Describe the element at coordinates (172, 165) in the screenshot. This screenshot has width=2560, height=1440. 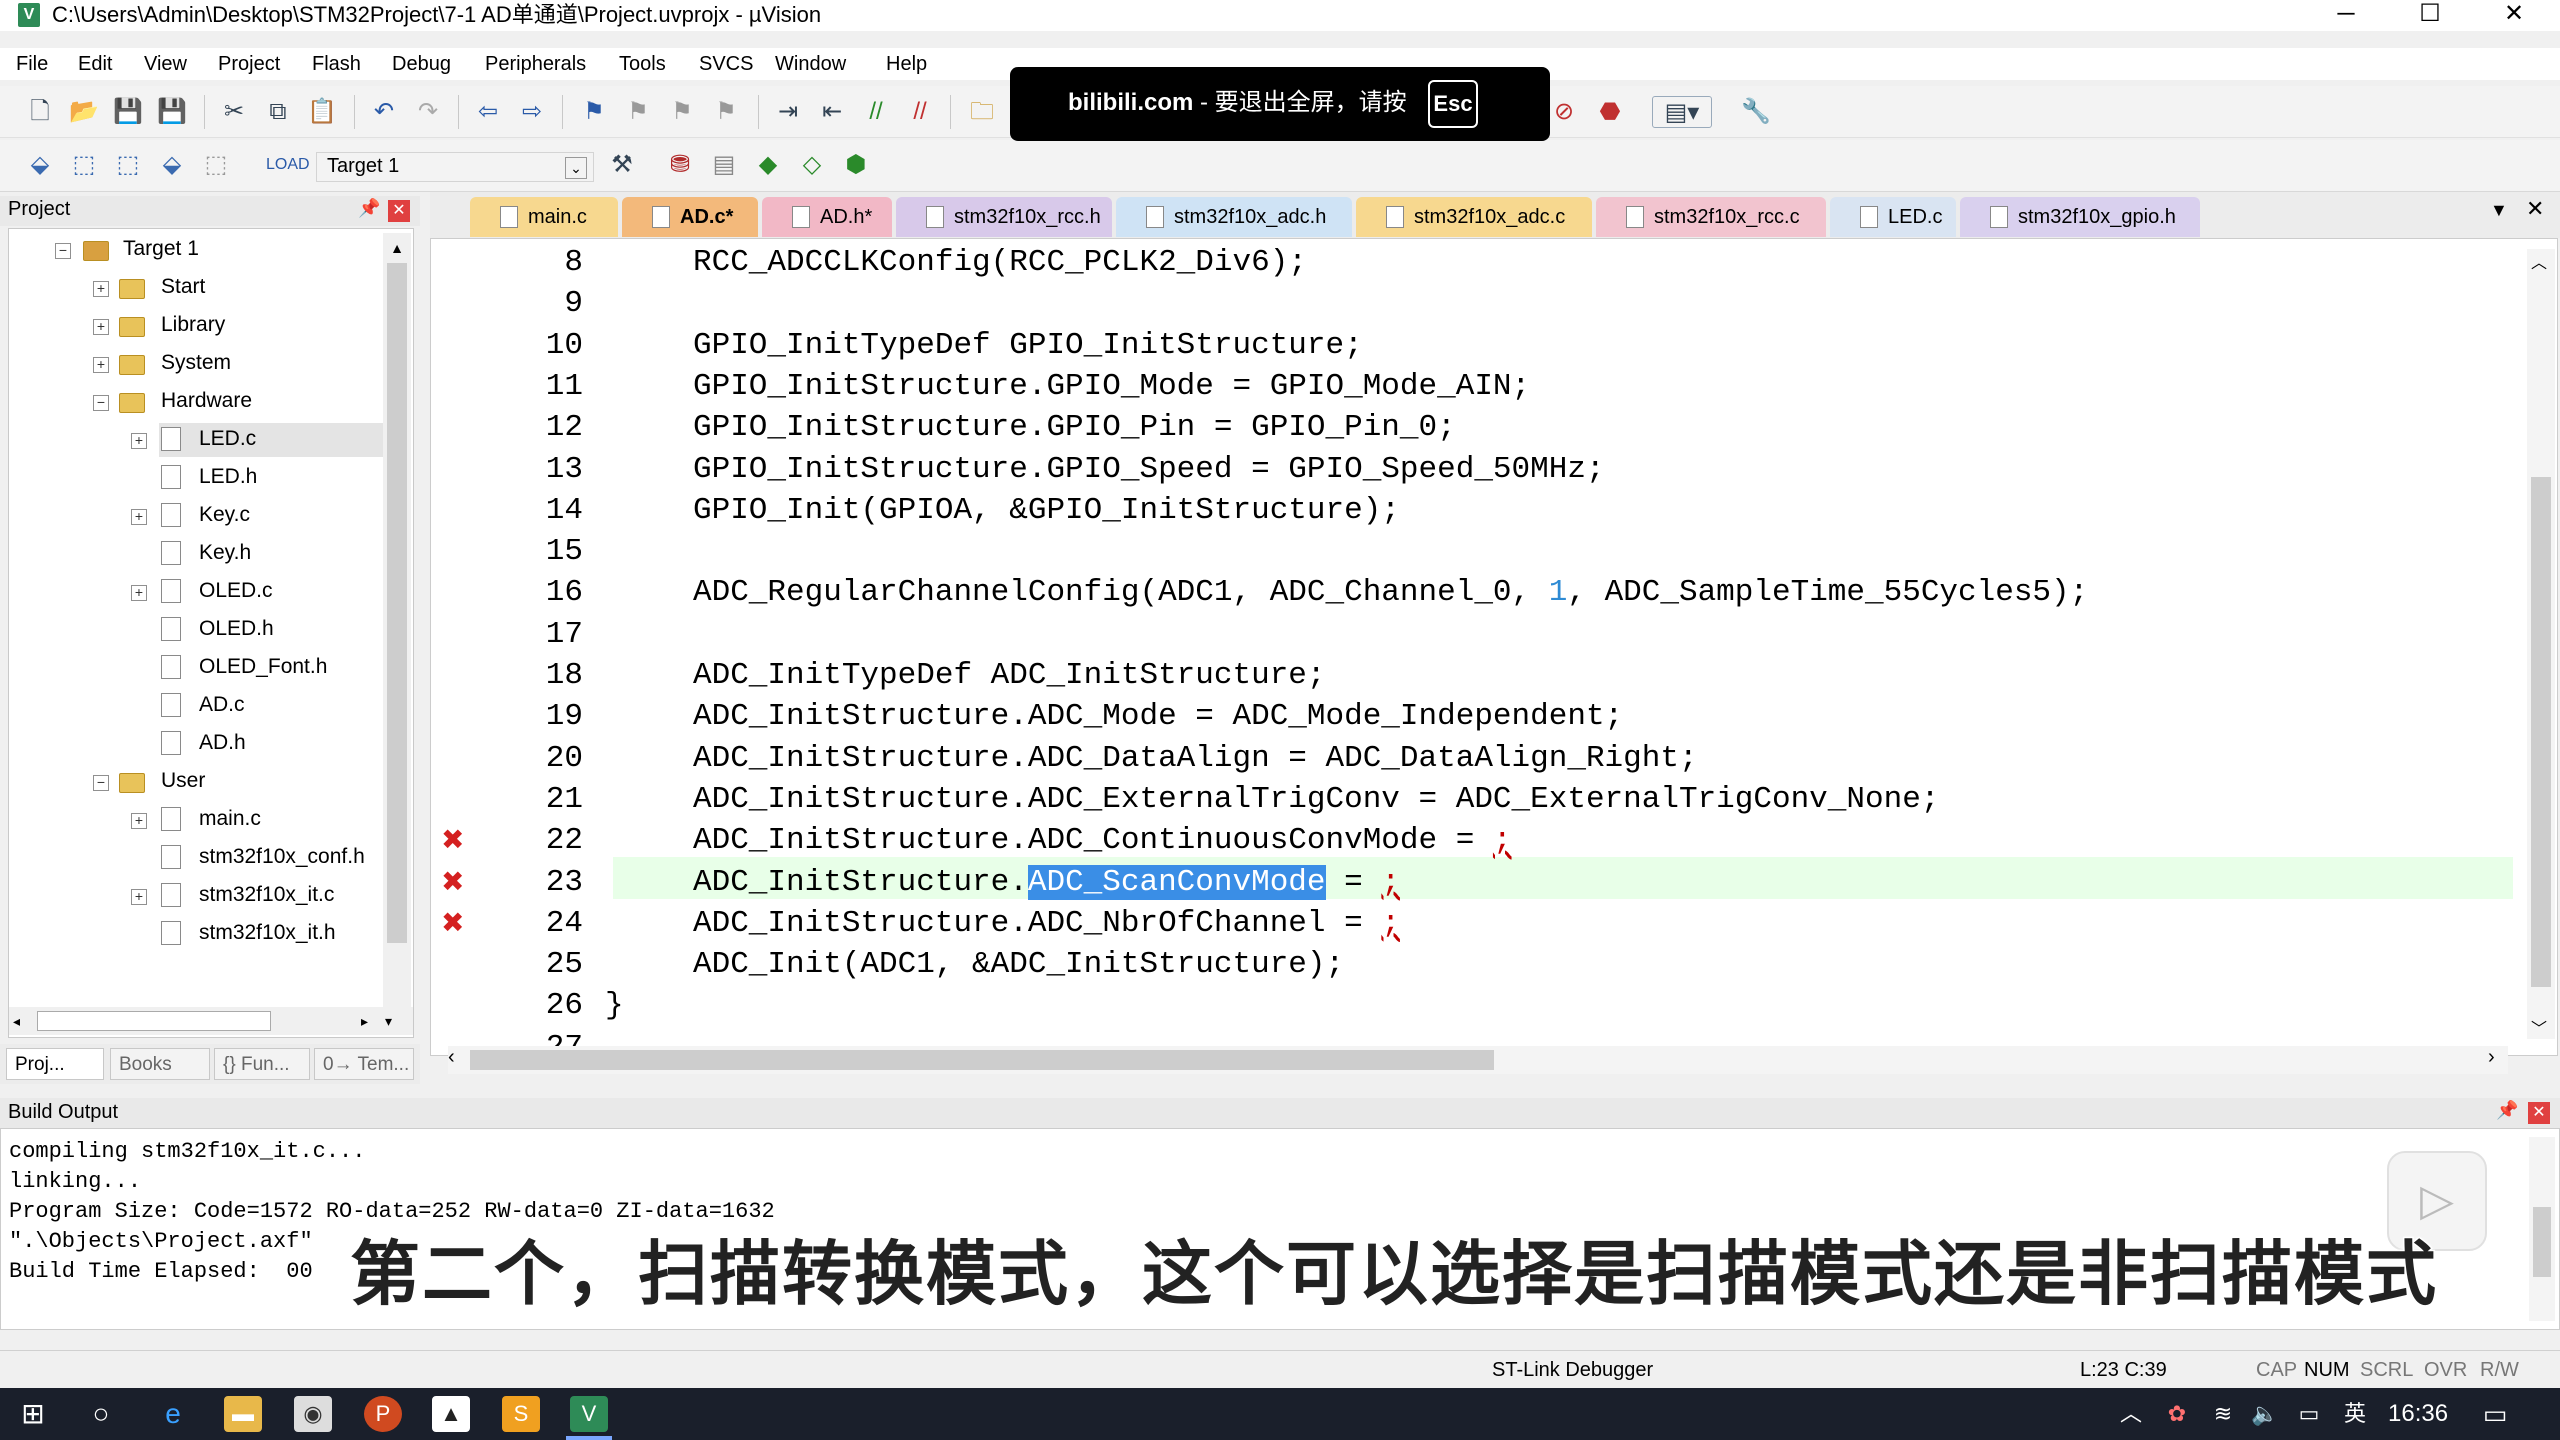
I see `batch-build-icon: ⬙` at that location.